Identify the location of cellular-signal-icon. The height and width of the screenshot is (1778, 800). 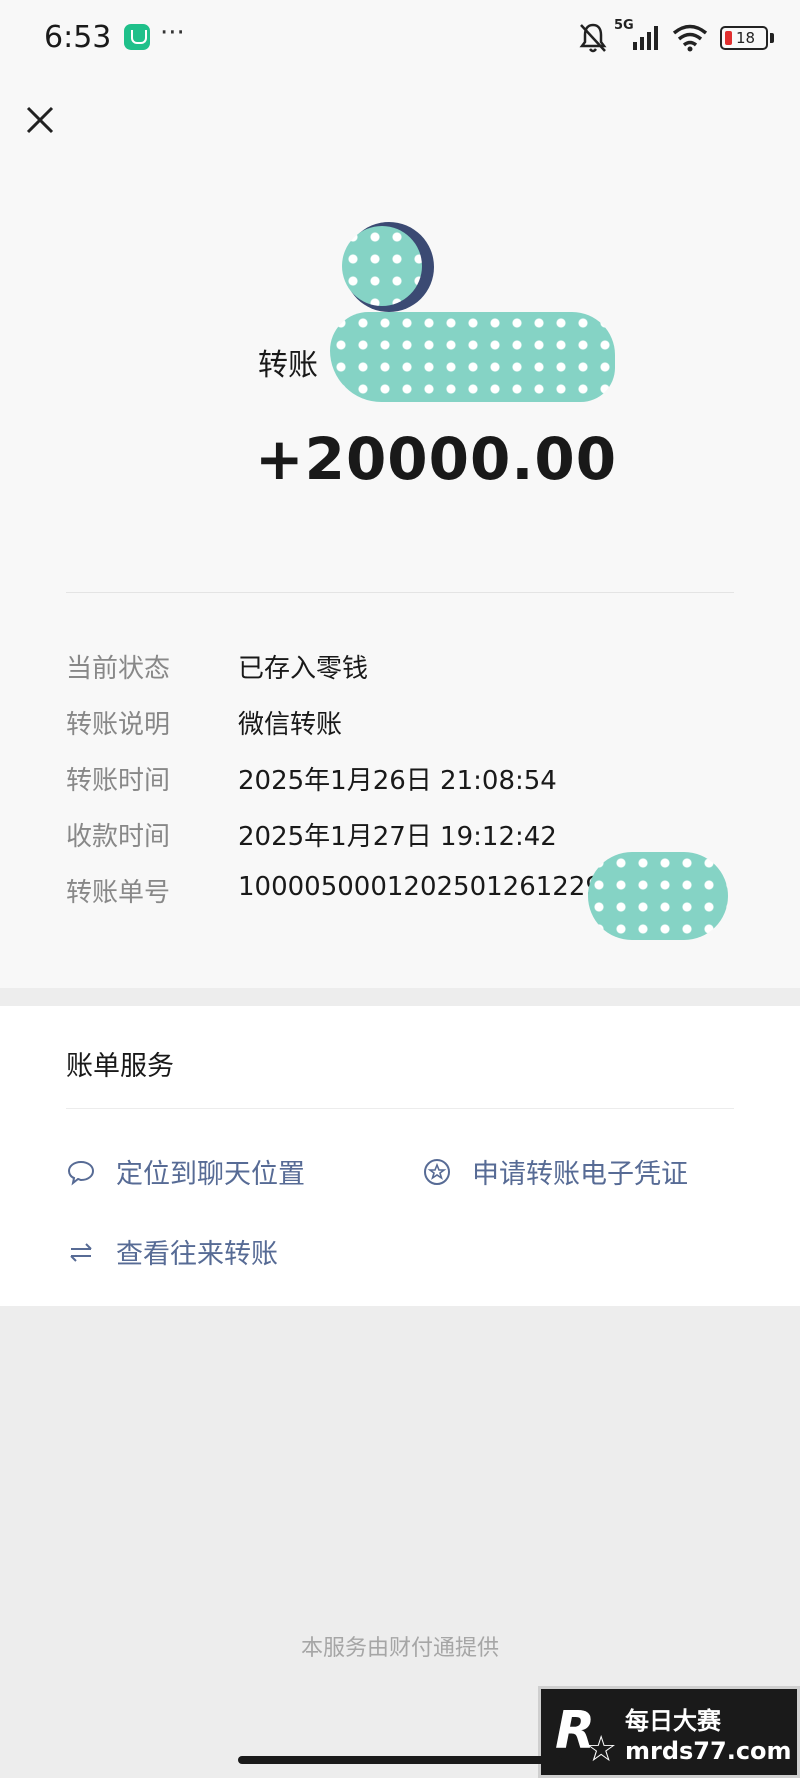
(645, 38).